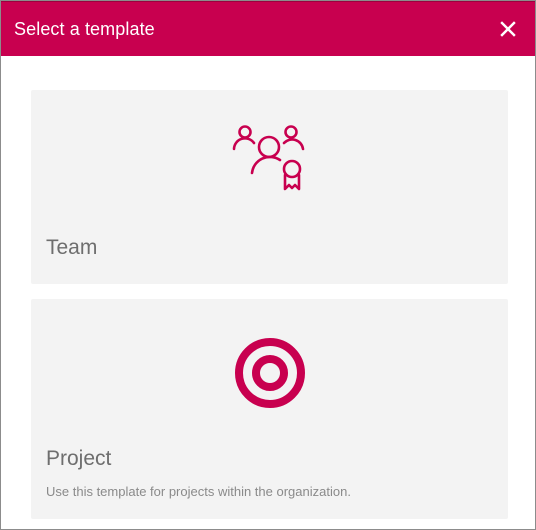  I want to click on team-icon, so click(268, 158).